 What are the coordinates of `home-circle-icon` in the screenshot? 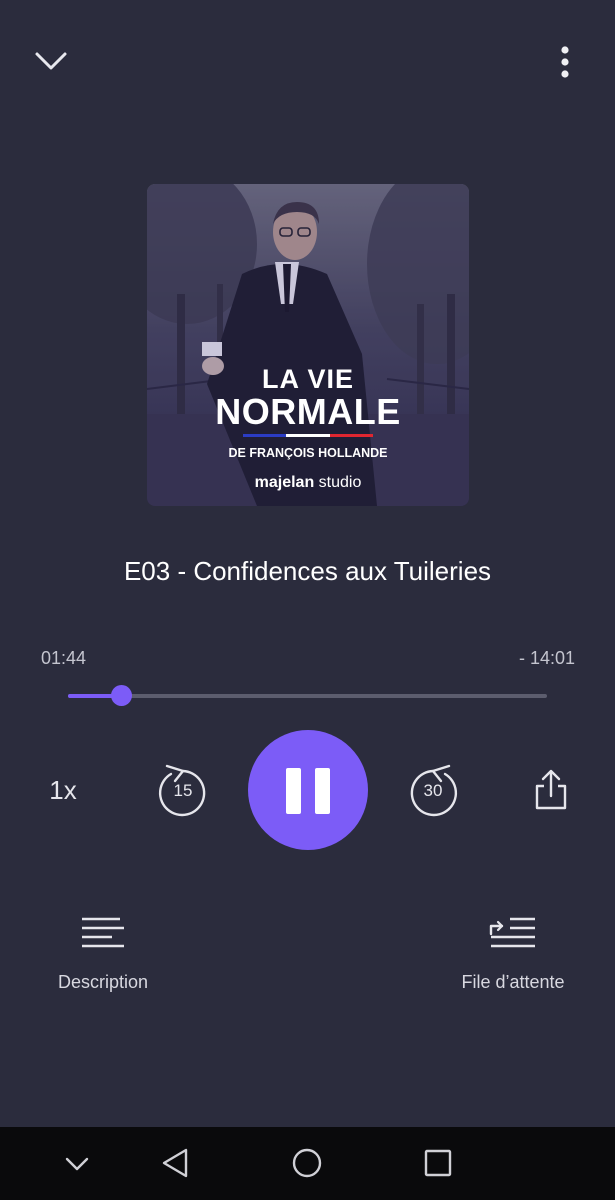 It's located at (307, 1163).